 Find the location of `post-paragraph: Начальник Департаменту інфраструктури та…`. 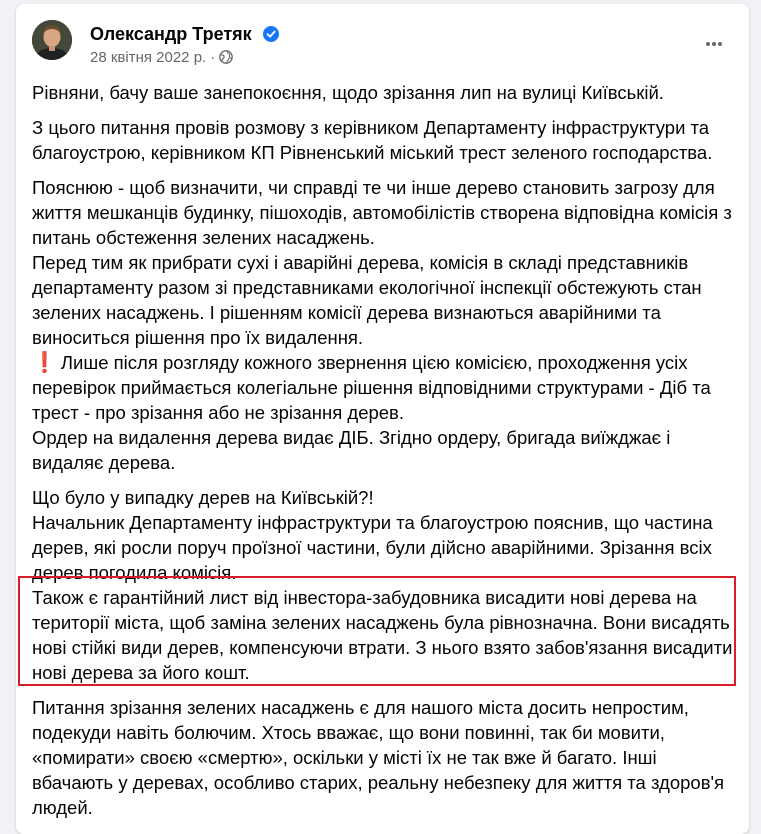

post-paragraph: Начальник Департаменту інфраструктури та… is located at coordinates (372, 547).